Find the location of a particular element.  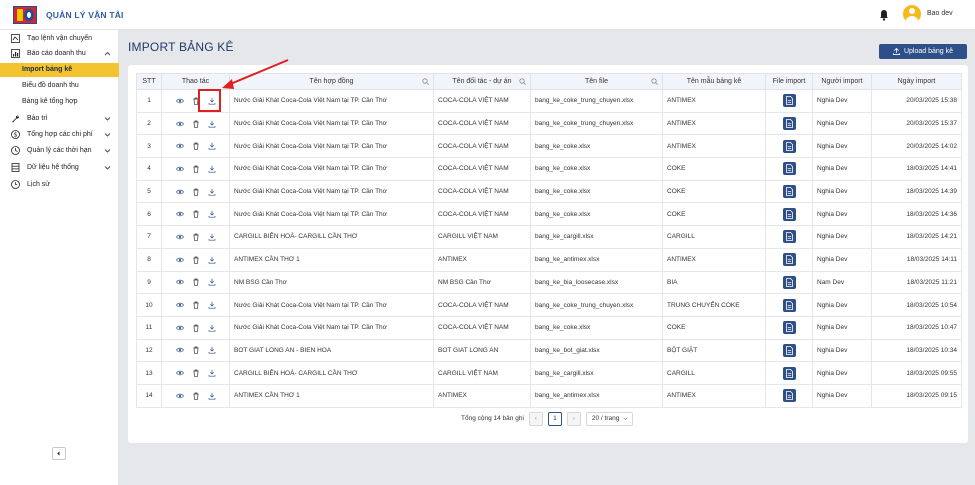

cell-user: Nghia Dev is located at coordinates (842, 237).